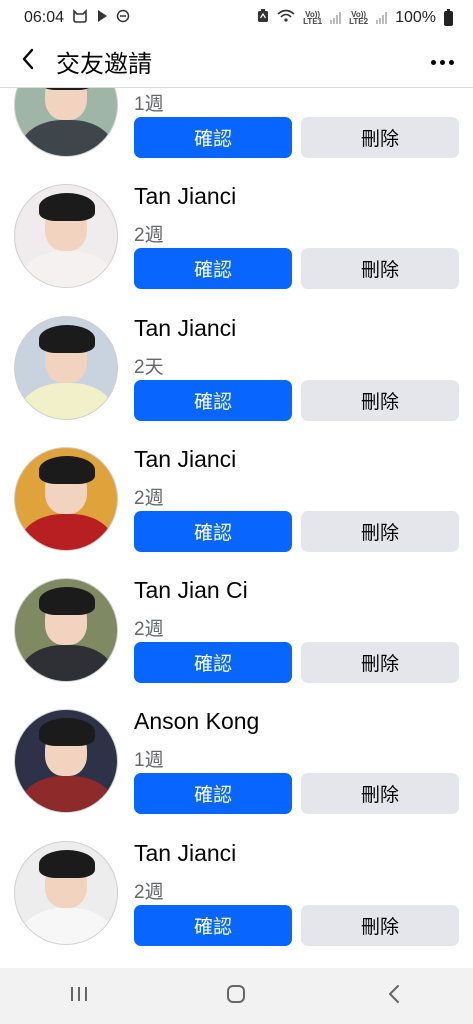 The width and height of the screenshot is (473, 1024). Describe the element at coordinates (66, 104) in the screenshot. I see `avatar-face` at that location.